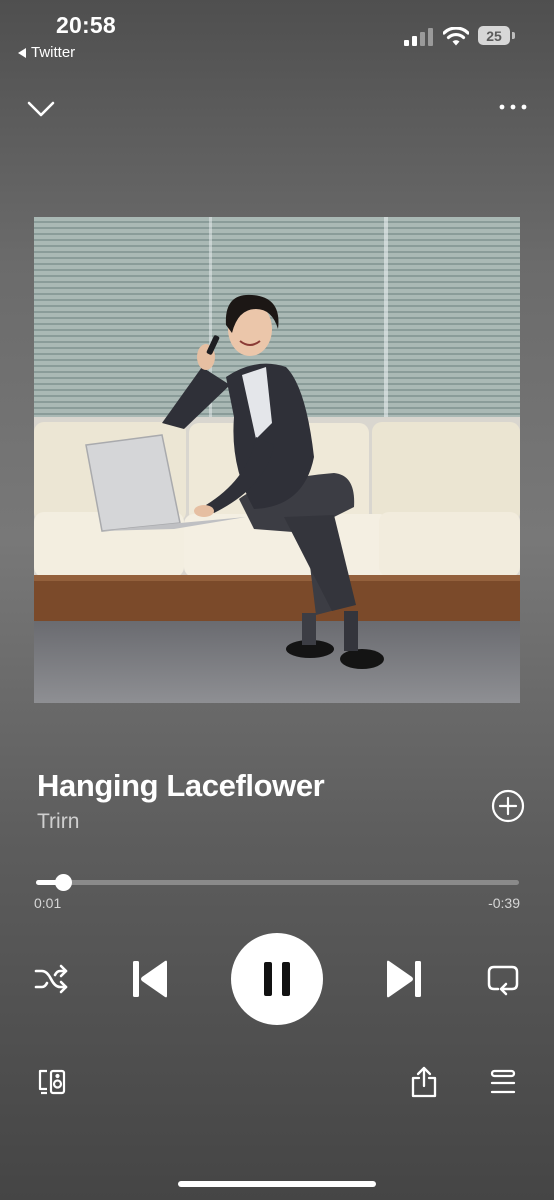 The height and width of the screenshot is (1200, 554). I want to click on battery-indicator: 25, so click(494, 35).